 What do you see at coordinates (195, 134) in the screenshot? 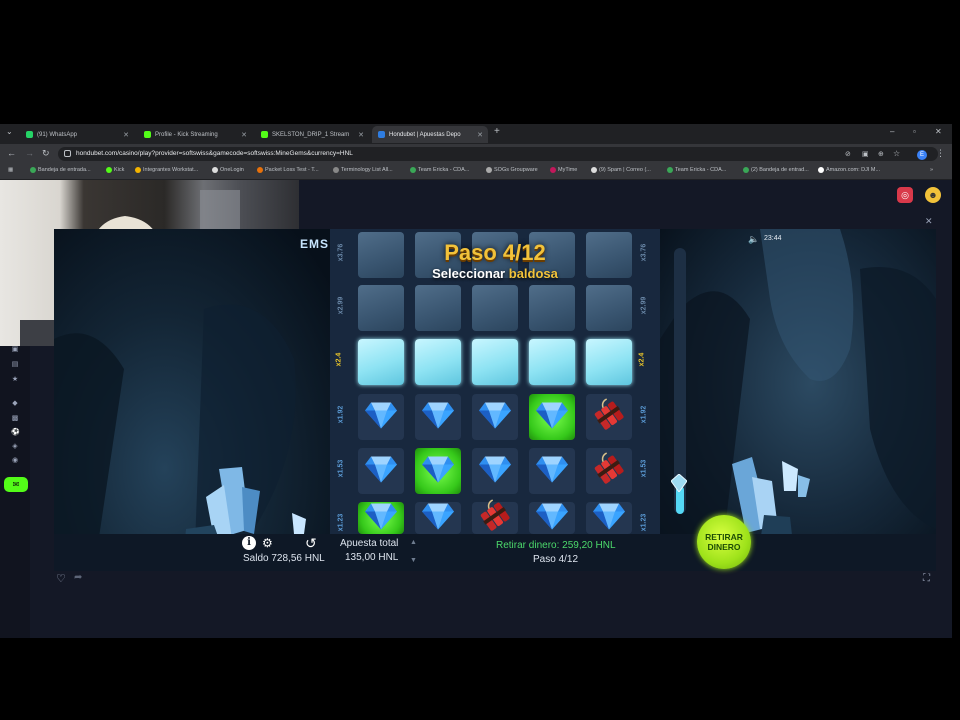
I see `tab-kick-profile: Profile - Kick Streaming ✕` at bounding box center [195, 134].